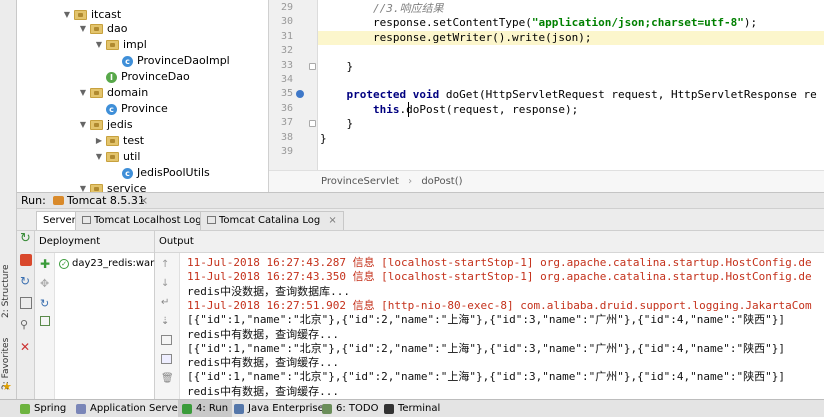 The height and width of the screenshot is (417, 824). What do you see at coordinates (113, 93) in the screenshot?
I see `tree-item: ▼ domain` at bounding box center [113, 93].